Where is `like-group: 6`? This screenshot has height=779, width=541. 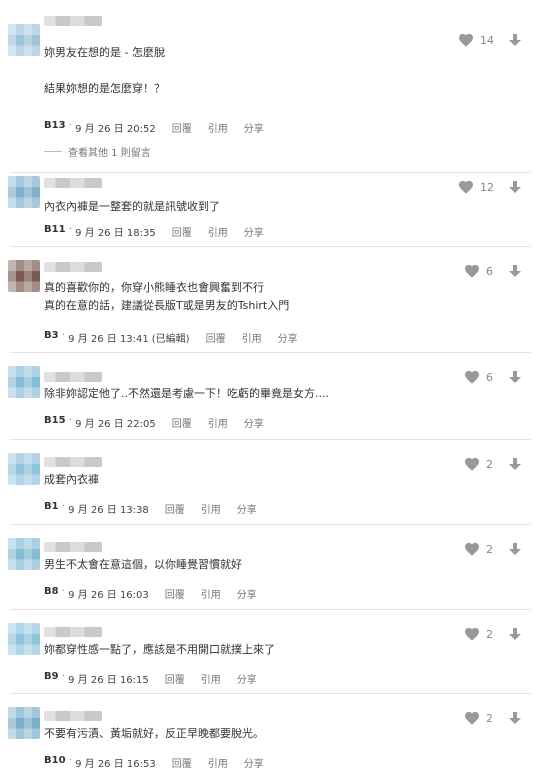
like-group: 6 is located at coordinates (480, 271).